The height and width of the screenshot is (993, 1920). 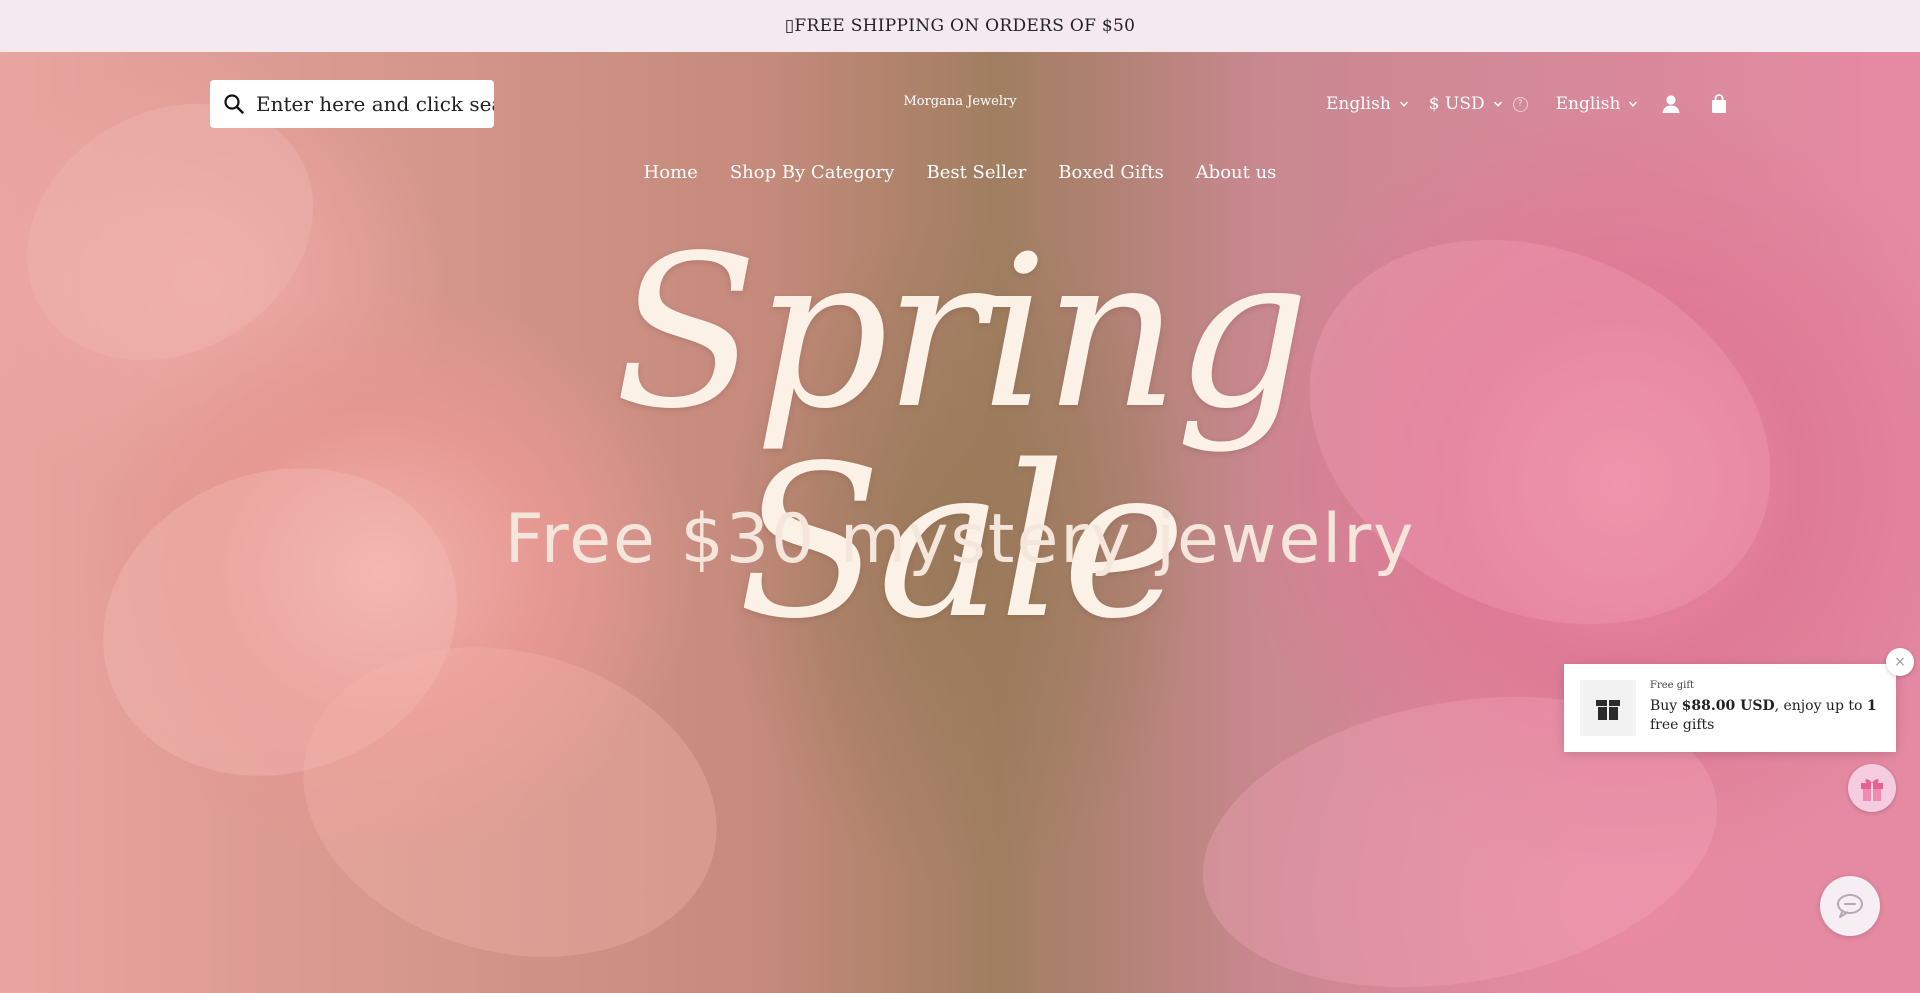 I want to click on nav-item-shop-by-category: Shop By Category, so click(x=812, y=172).